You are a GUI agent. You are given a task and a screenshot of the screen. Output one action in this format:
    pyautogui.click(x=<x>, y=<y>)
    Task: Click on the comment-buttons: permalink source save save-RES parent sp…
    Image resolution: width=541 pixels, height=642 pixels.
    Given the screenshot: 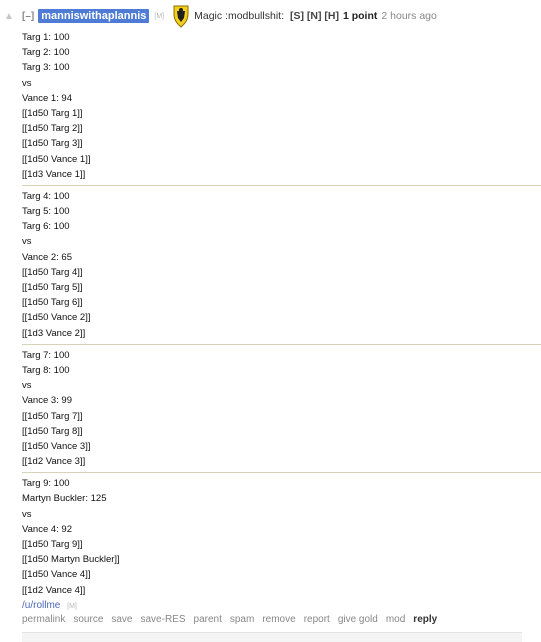 What is the action you would take?
    pyautogui.click(x=229, y=619)
    